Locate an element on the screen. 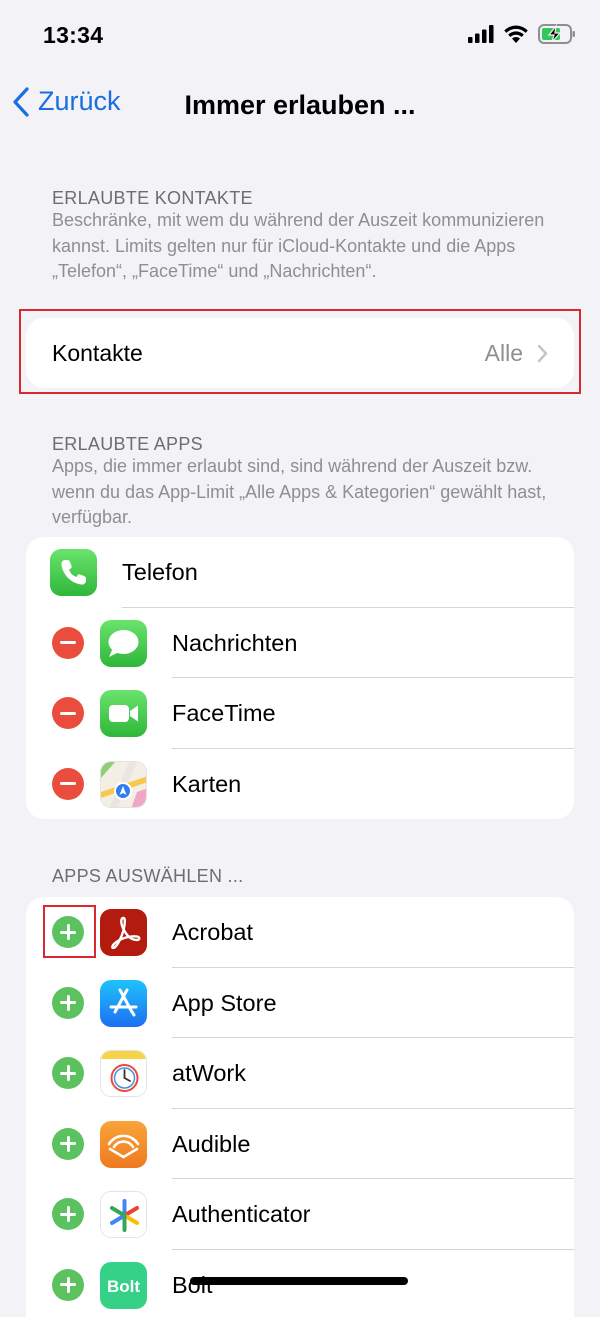 The image size is (600, 1317). home-indicator is located at coordinates (299, 1281).